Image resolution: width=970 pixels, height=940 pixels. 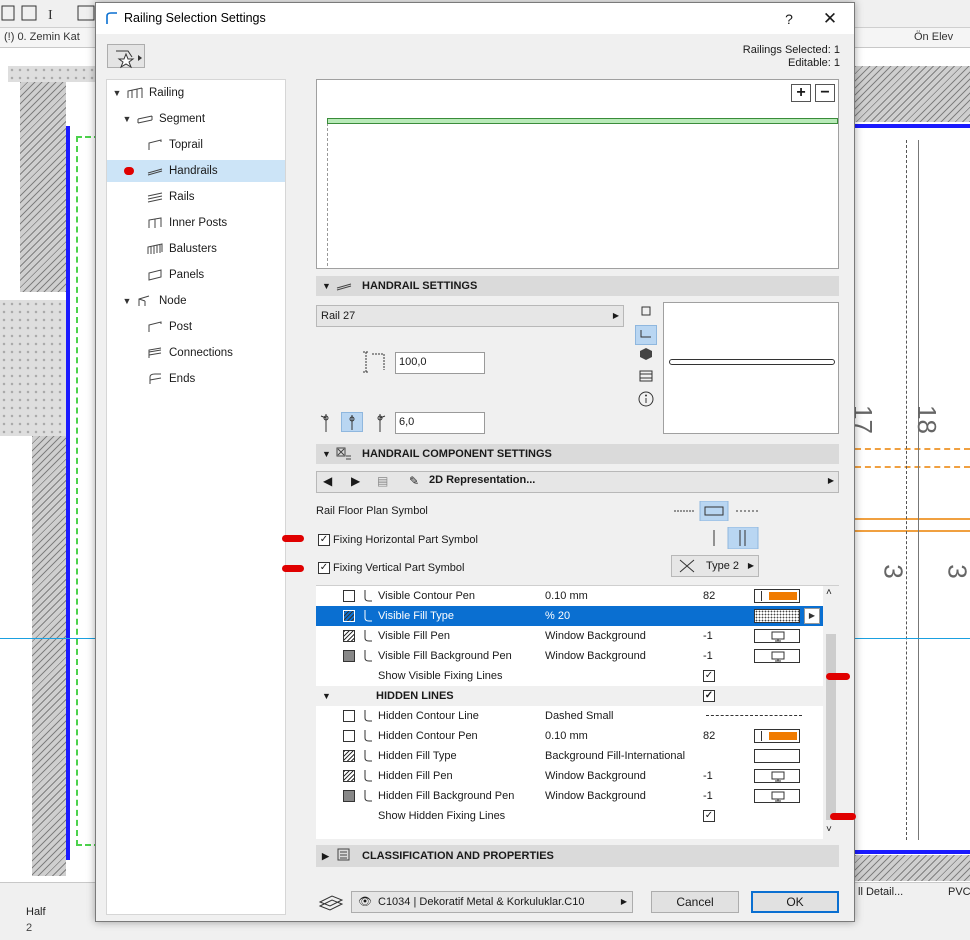 I want to click on tab-elevation: Ön Elev, so click(x=933, y=37).